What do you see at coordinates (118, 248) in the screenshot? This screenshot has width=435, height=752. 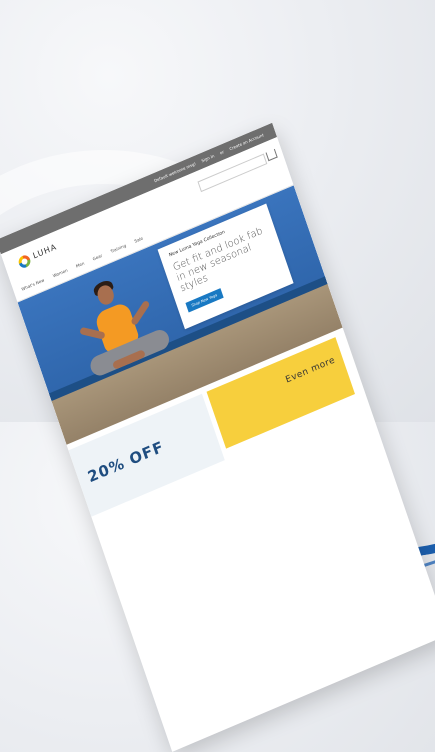 I see `nav-item-training: Training` at bounding box center [118, 248].